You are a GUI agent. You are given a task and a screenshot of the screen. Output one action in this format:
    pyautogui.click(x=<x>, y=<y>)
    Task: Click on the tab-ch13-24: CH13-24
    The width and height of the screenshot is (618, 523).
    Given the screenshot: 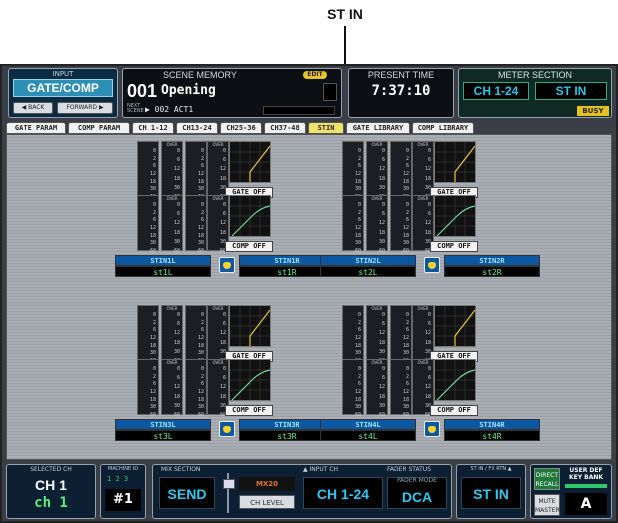 What is the action you would take?
    pyautogui.click(x=197, y=128)
    